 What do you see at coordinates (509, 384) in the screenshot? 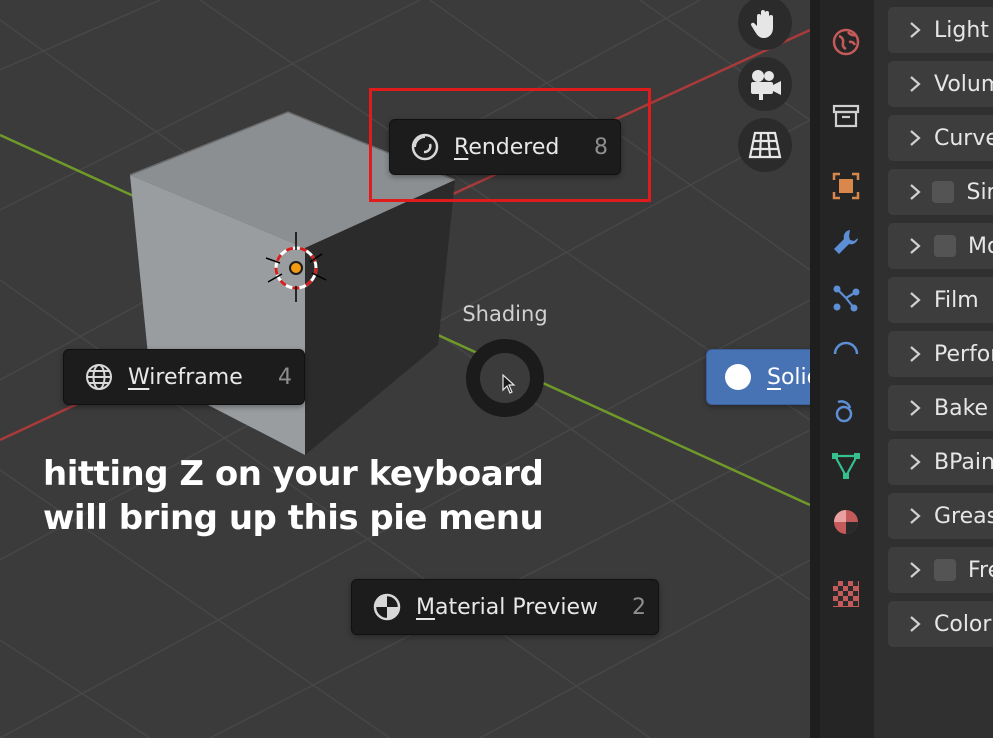
I see `mouse-cursor-icon` at bounding box center [509, 384].